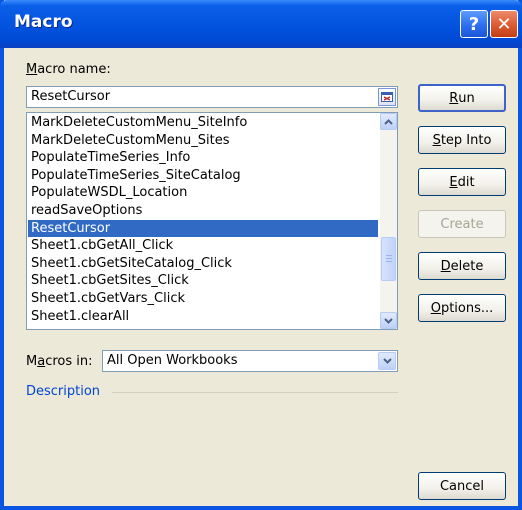 This screenshot has height=510, width=522. Describe the element at coordinates (203, 211) in the screenshot. I see `macro-list-item: readSaveOptions` at that location.